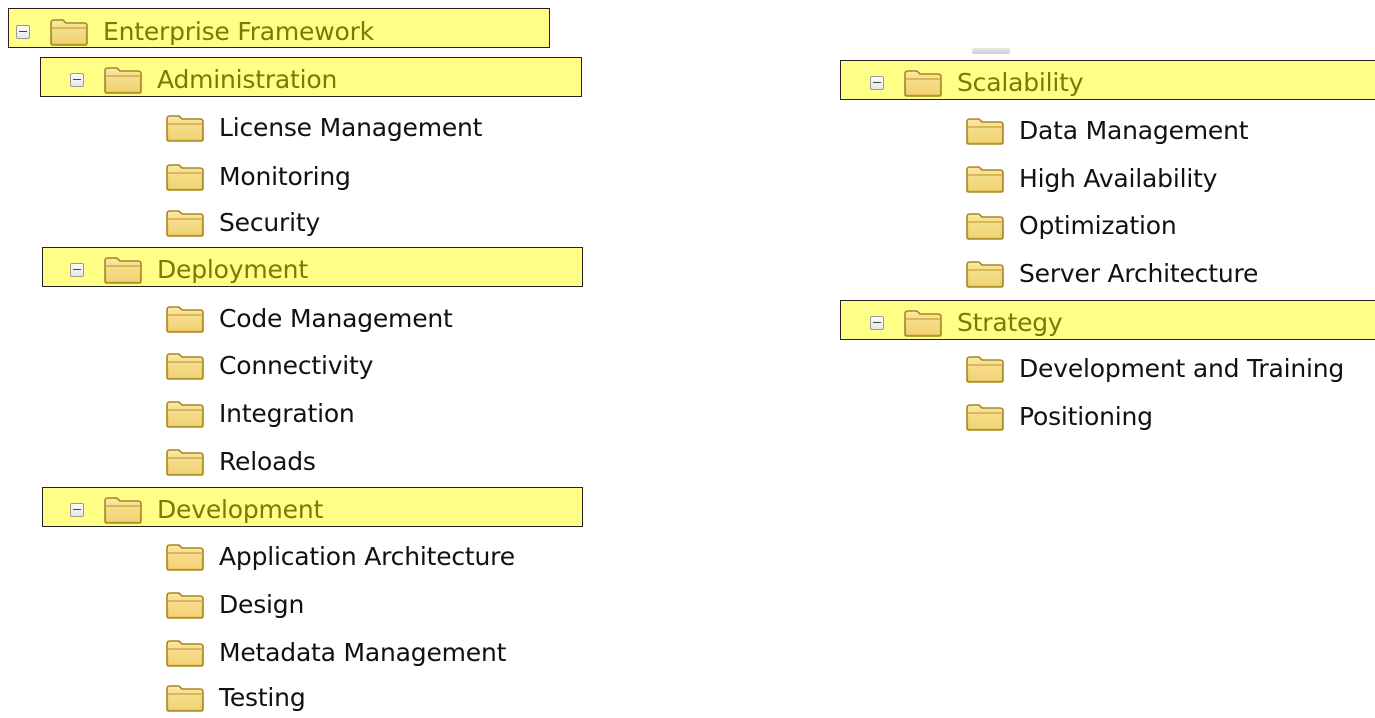 Image resolution: width=1375 pixels, height=718 pixels. What do you see at coordinates (1139, 273) in the screenshot?
I see `tree-leaf-label: Server Architecture` at bounding box center [1139, 273].